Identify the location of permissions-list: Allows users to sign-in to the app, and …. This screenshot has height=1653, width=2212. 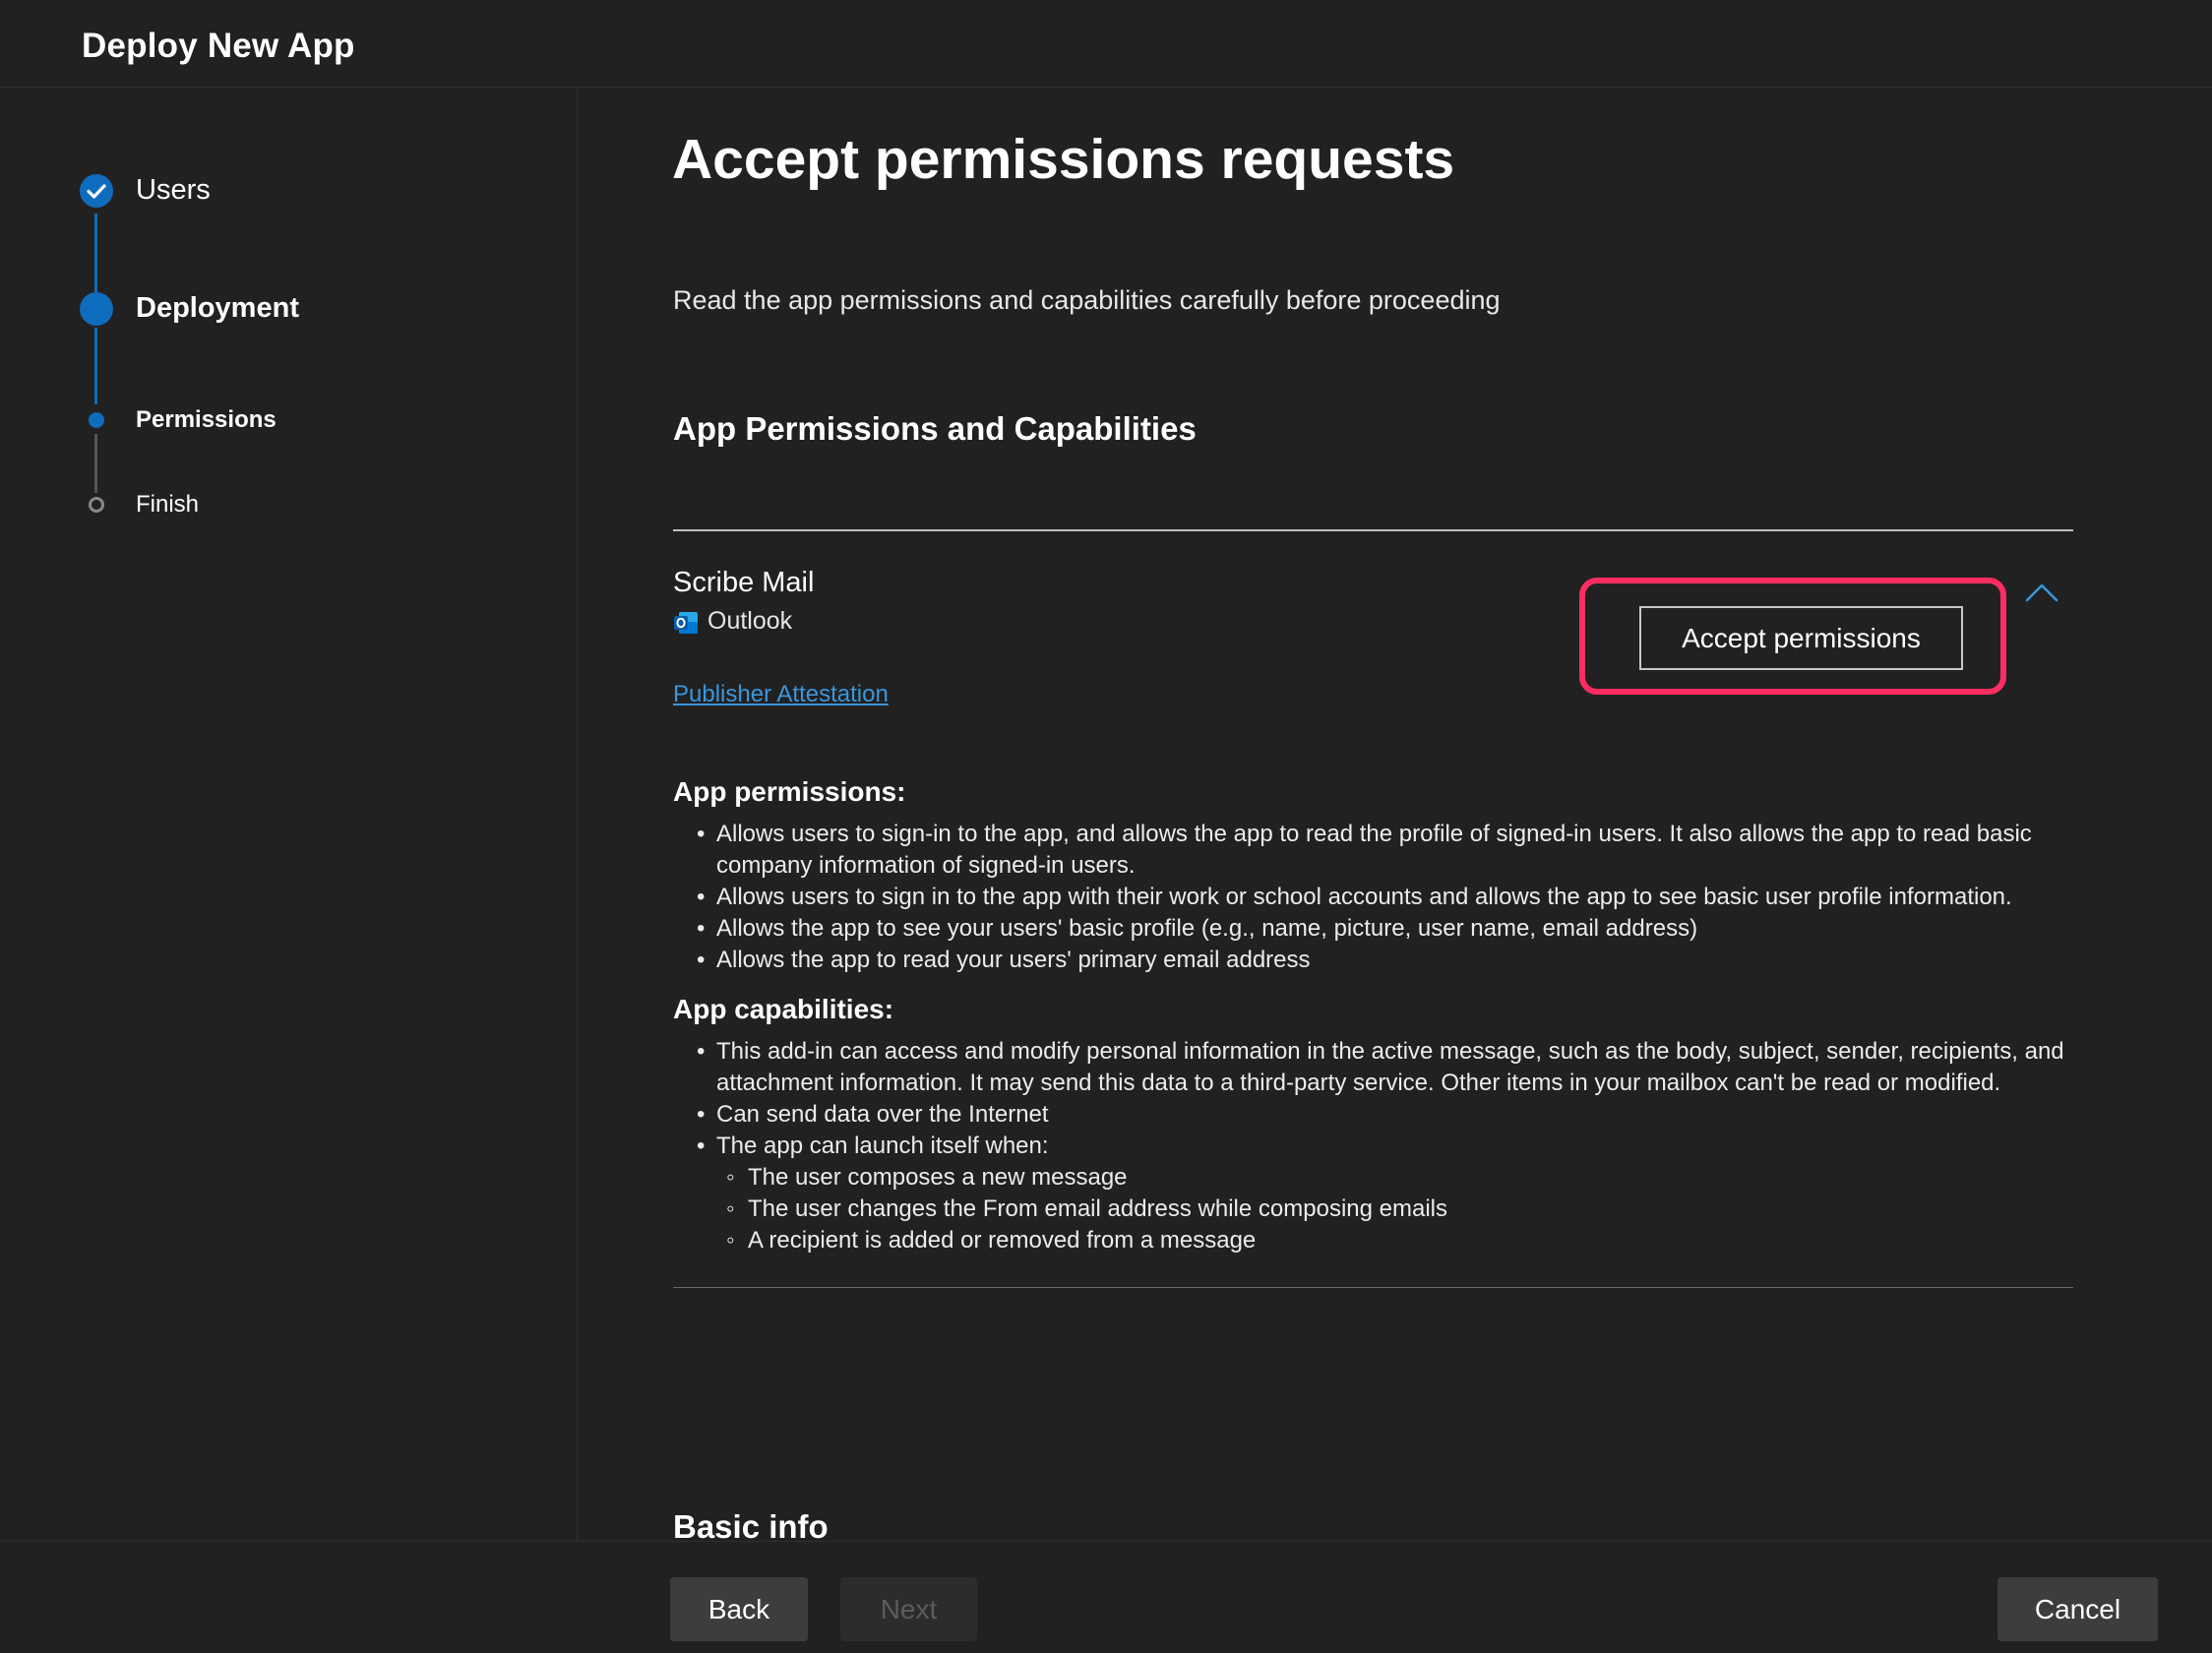
(1381, 897).